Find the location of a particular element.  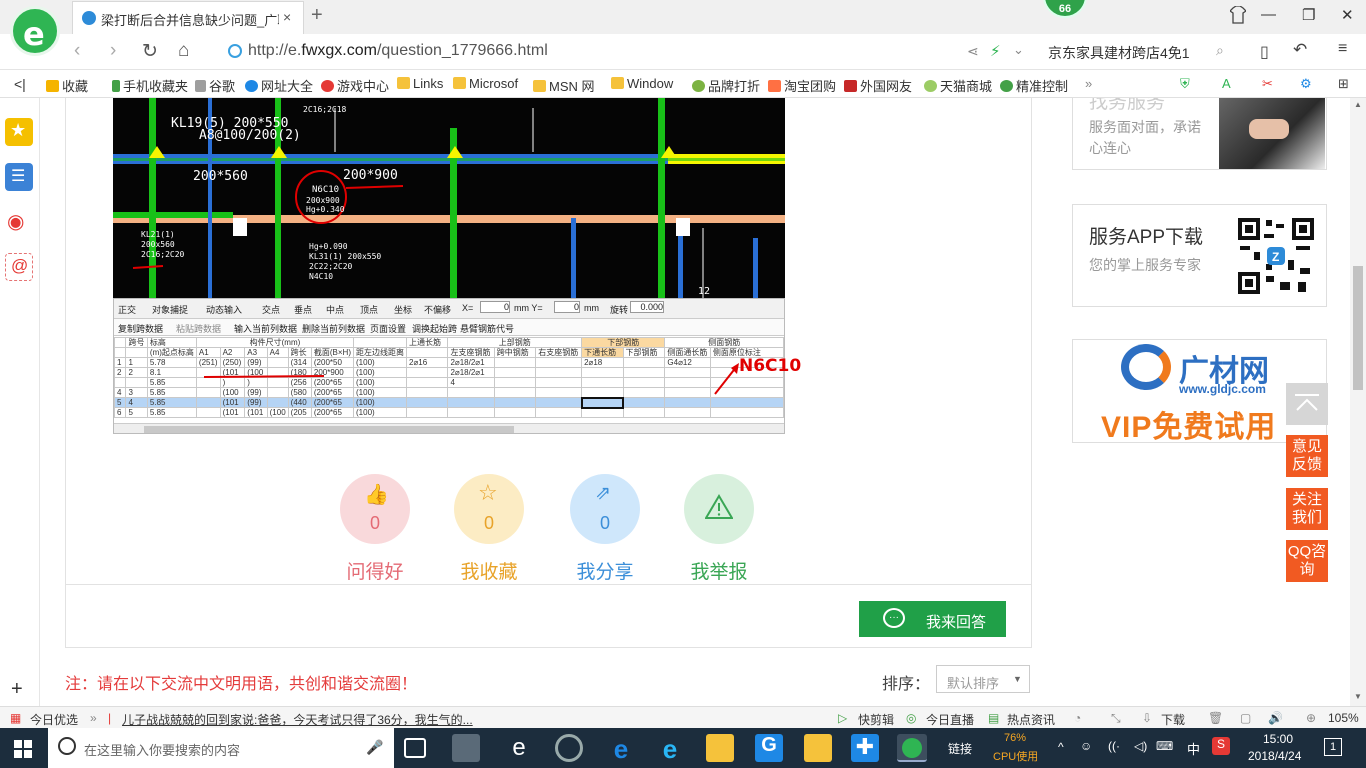

ie-icon: e is located at coordinates (670, 749).